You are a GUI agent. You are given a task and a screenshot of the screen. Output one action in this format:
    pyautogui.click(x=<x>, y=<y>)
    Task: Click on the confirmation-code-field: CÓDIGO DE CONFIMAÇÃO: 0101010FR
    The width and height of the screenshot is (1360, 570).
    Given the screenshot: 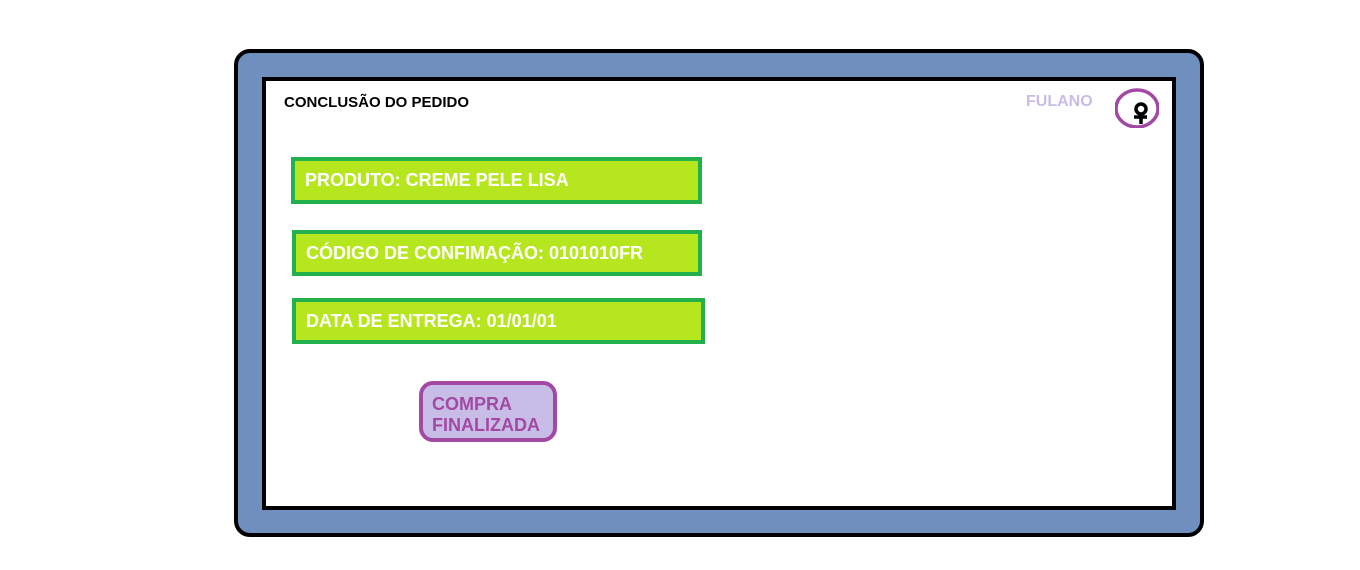 What is the action you would take?
    pyautogui.click(x=497, y=253)
    